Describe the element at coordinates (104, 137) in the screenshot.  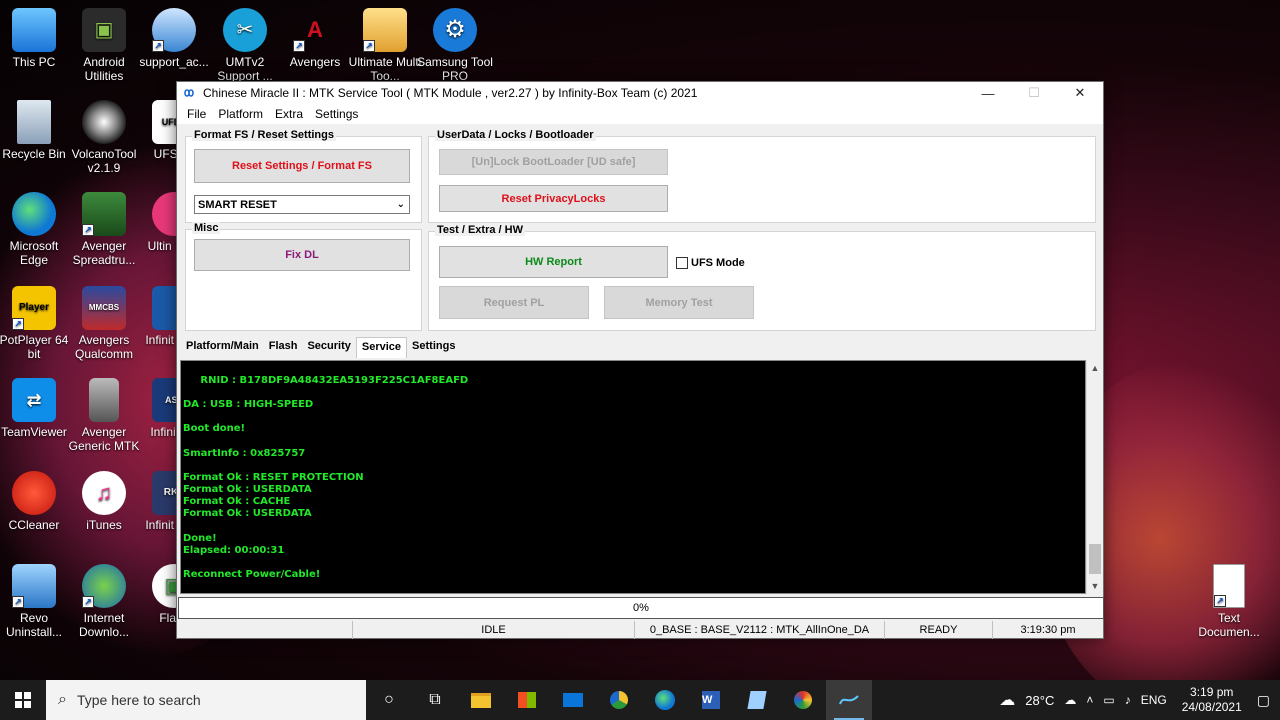
I see `desktop-icon-volcanotool: VolcanoTool v2.1.9` at that location.